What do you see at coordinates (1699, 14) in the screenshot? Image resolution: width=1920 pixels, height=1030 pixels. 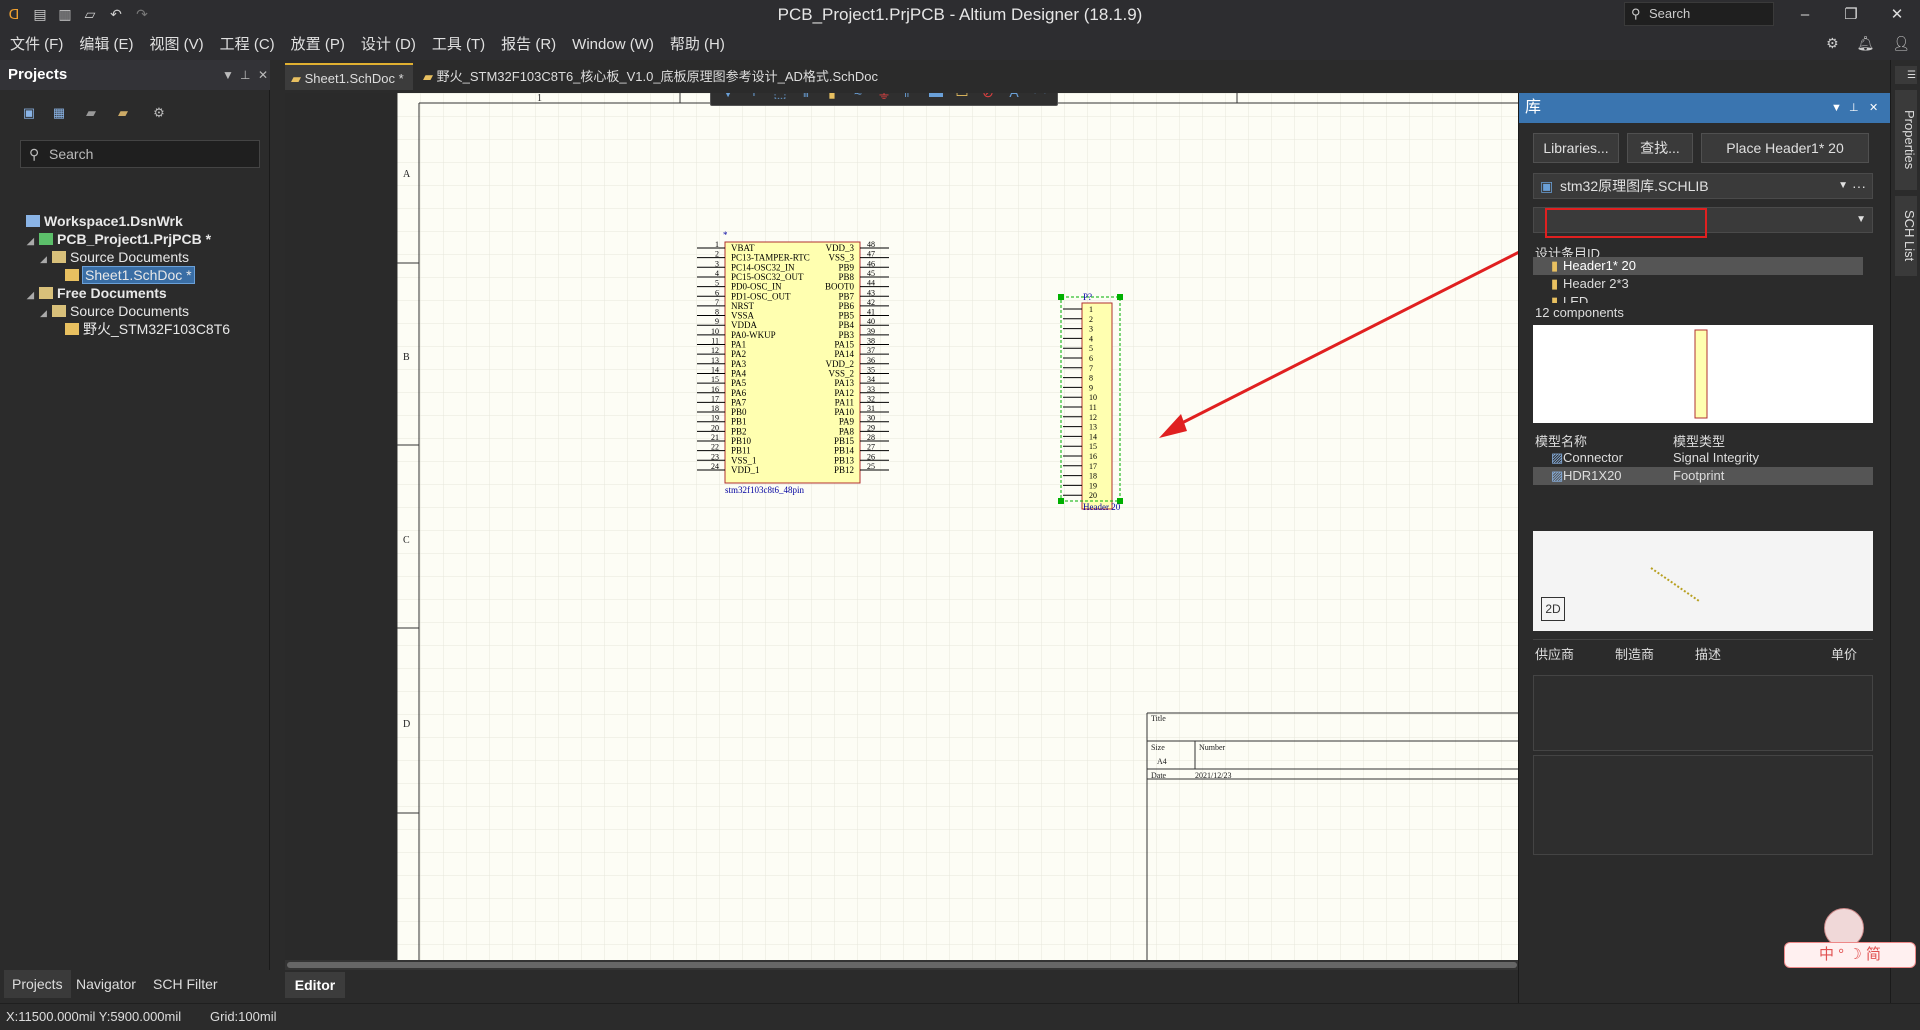 I see `global-search-input: ⚲ Search` at bounding box center [1699, 14].